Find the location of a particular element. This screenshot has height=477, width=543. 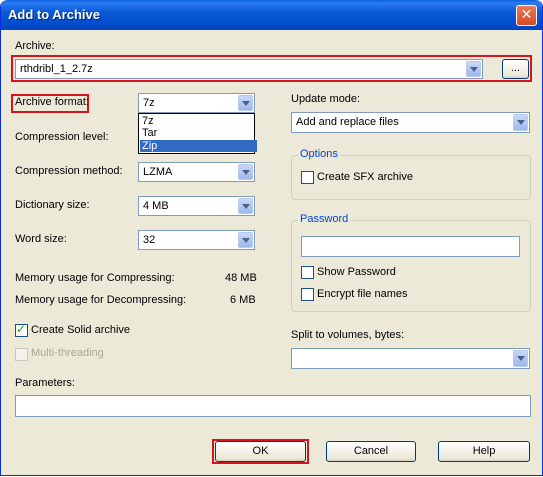

encrypt-names-label: Encrypt file names is located at coordinates (362, 294).